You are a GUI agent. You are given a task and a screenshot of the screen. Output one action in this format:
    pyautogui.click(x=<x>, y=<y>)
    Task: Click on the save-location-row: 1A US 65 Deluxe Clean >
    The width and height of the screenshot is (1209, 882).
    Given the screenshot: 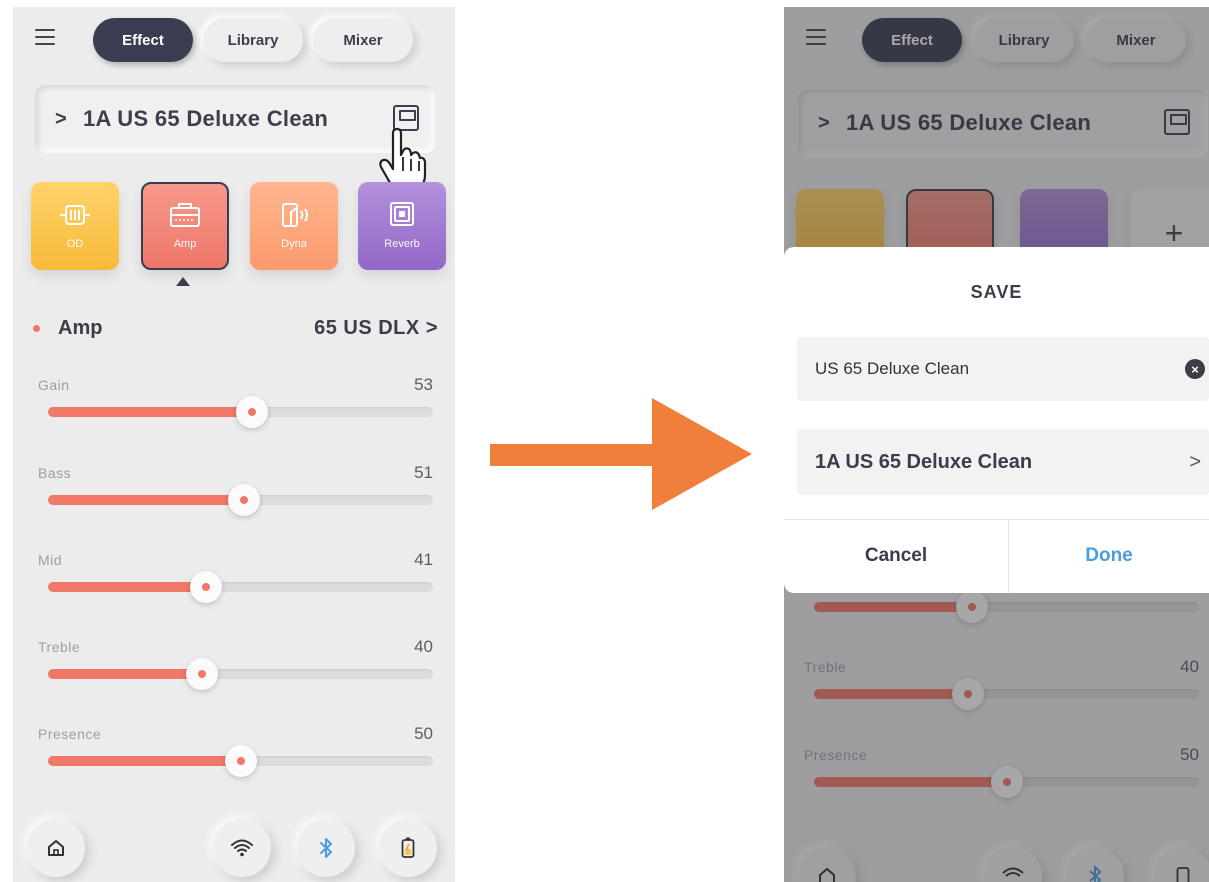 What is the action you would take?
    pyautogui.click(x=1003, y=462)
    